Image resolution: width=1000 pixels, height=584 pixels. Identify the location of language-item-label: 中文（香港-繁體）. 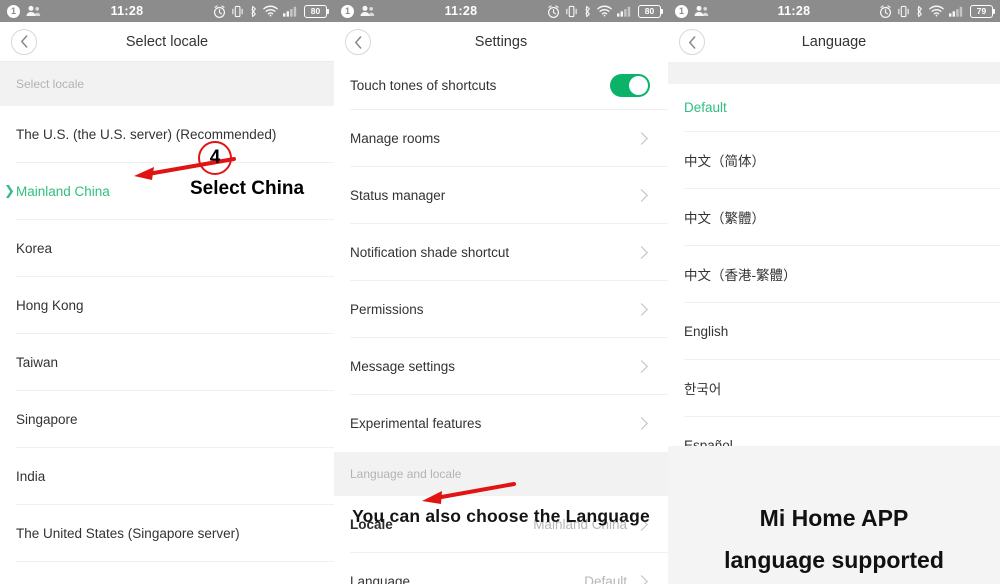
(740, 275).